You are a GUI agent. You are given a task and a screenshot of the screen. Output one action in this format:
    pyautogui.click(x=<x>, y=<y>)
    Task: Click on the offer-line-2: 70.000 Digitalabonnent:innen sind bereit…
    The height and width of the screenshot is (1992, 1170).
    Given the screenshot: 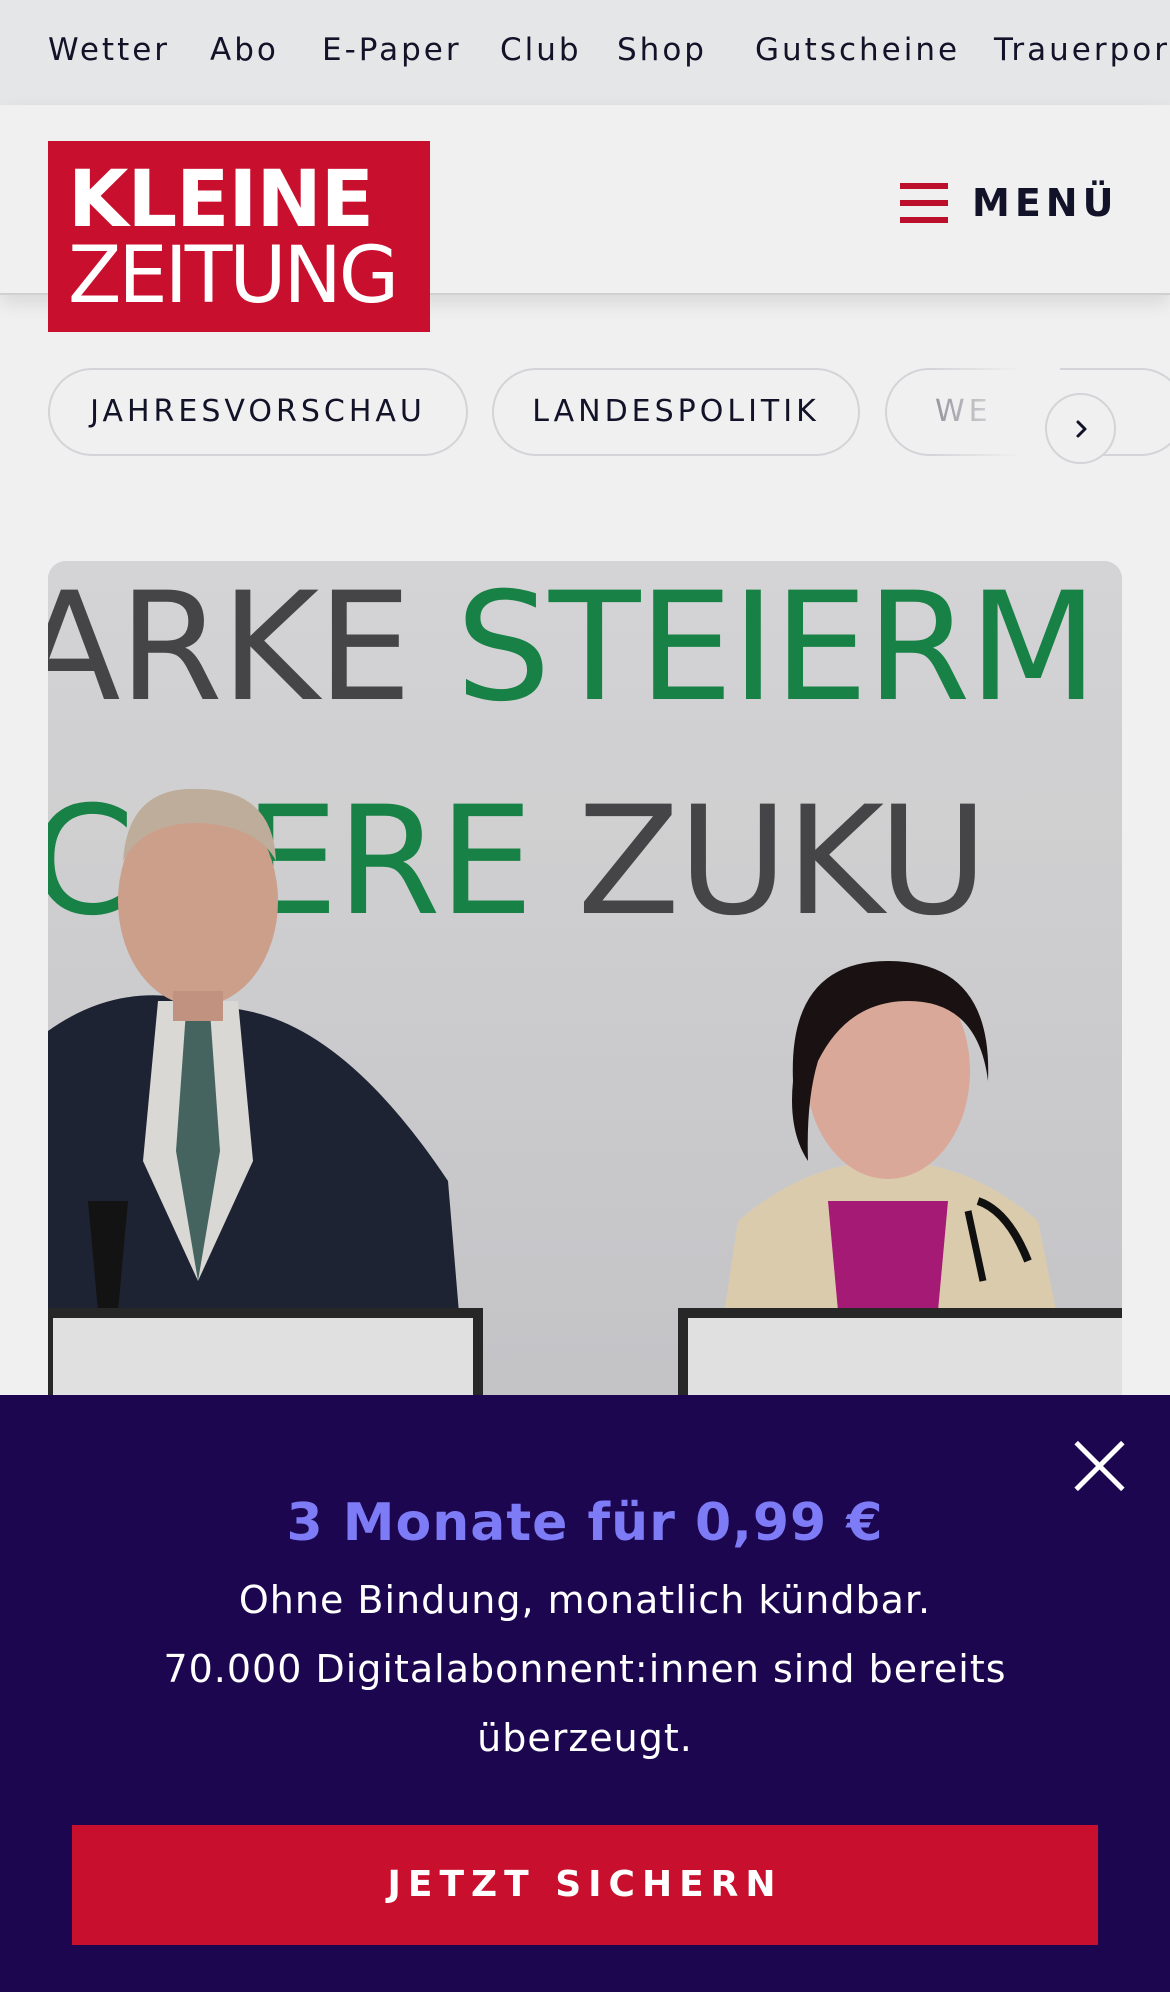 What is the action you would take?
    pyautogui.click(x=585, y=1669)
    